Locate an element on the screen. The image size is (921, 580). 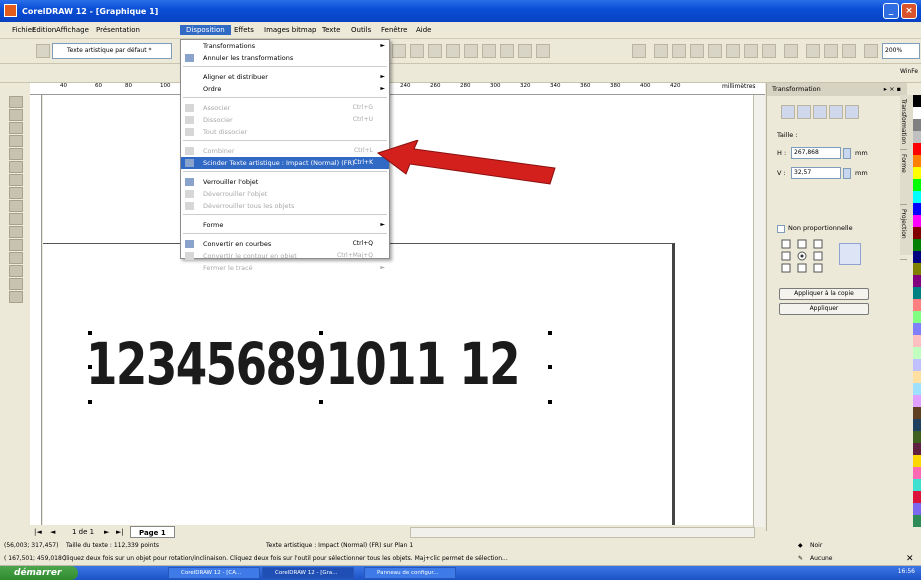
import-icon is located at coordinates (813, 51).